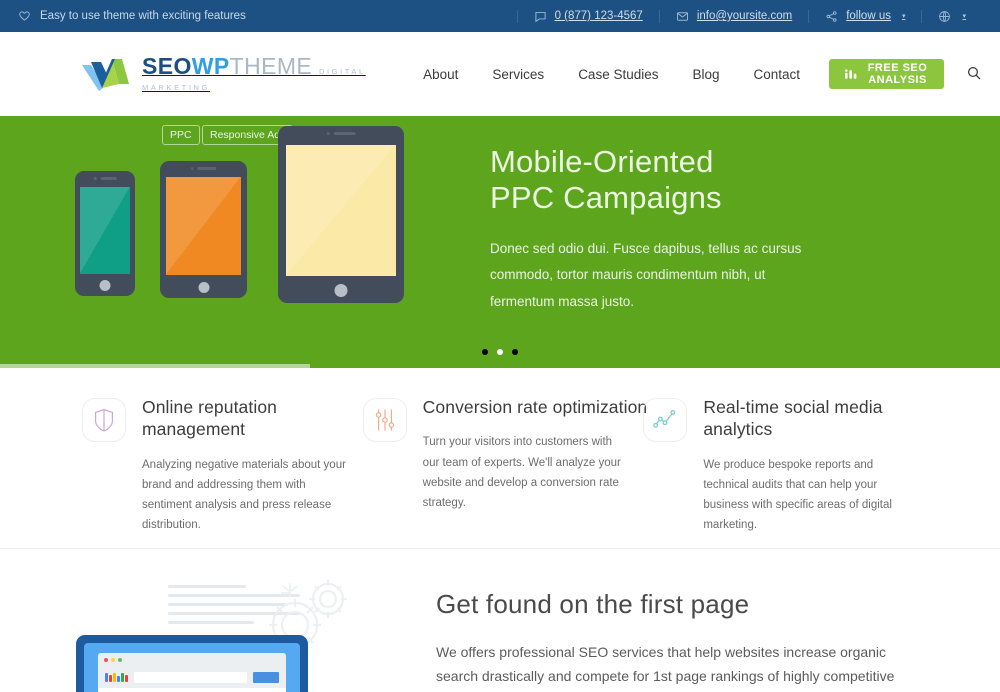 The image size is (1000, 692). What do you see at coordinates (665, 420) in the screenshot?
I see `line-chart-icon` at bounding box center [665, 420].